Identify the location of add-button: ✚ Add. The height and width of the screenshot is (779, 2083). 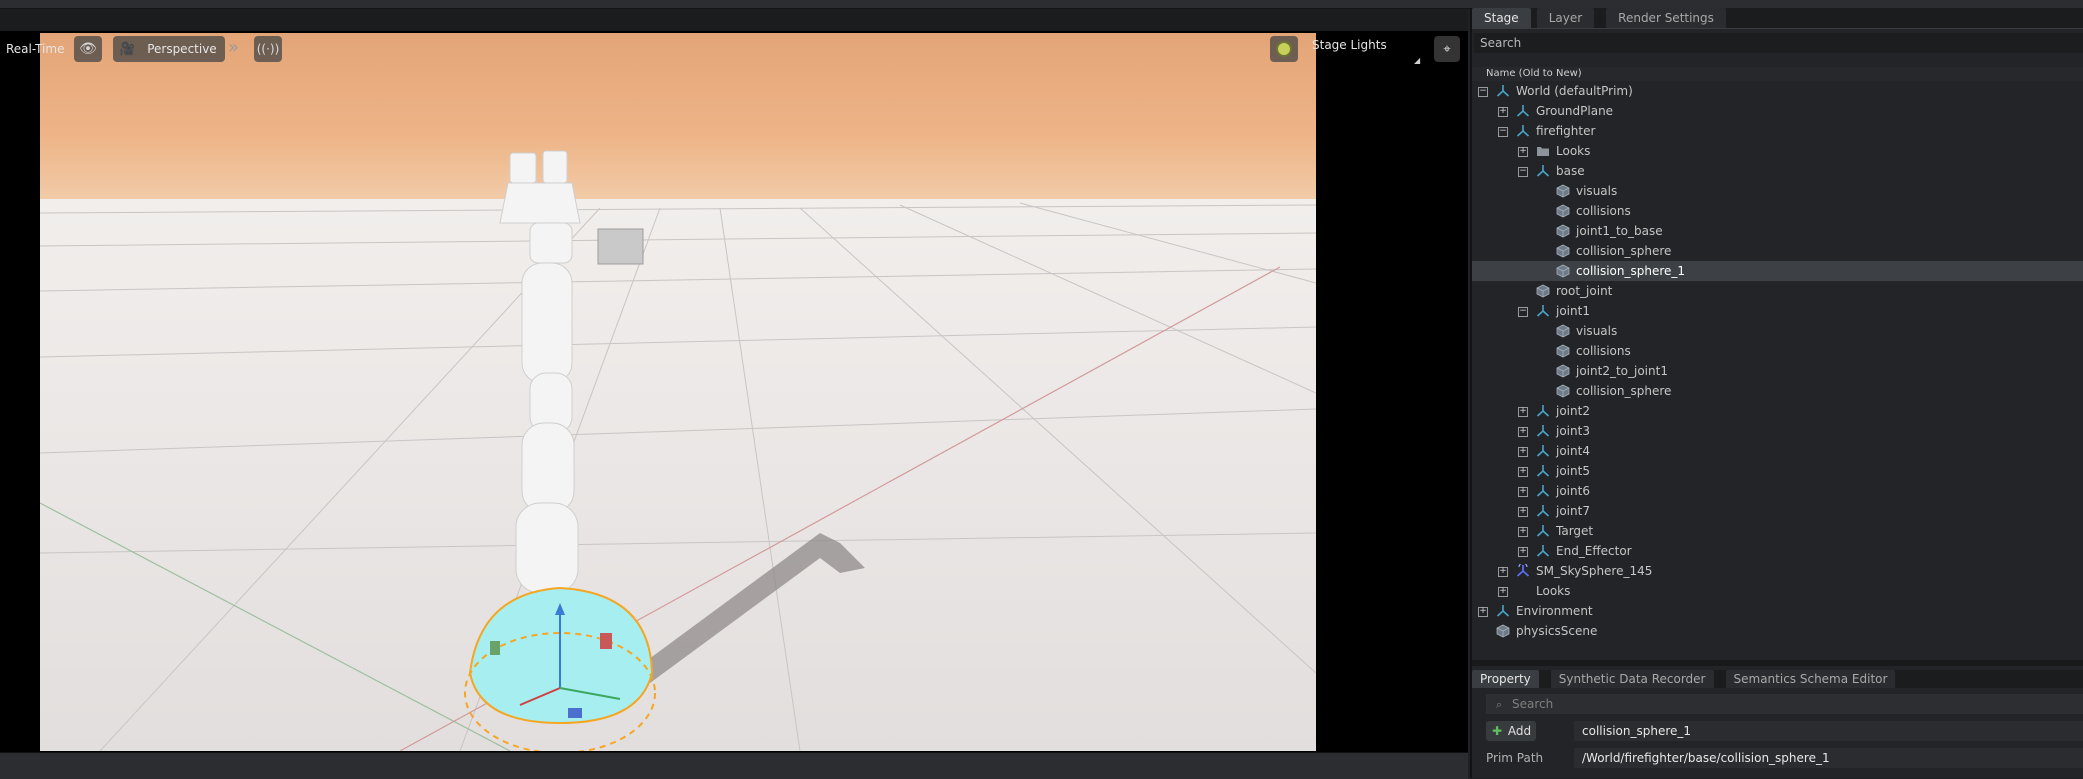
(1511, 731).